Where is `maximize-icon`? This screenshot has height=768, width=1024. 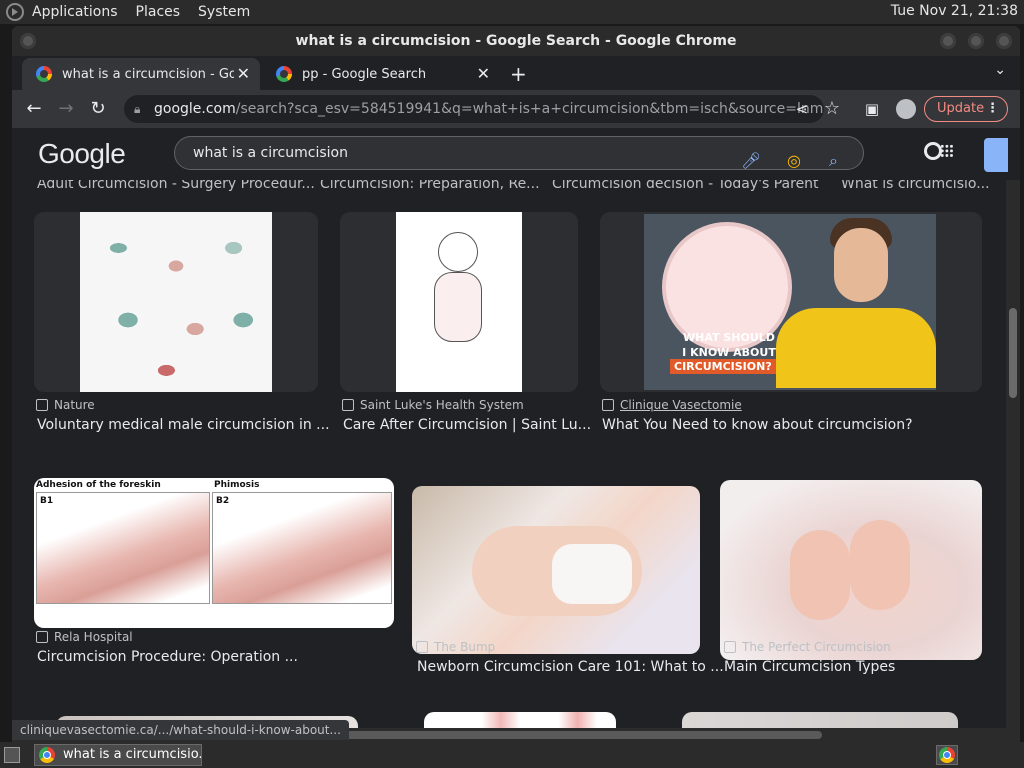
maximize-icon is located at coordinates (976, 41).